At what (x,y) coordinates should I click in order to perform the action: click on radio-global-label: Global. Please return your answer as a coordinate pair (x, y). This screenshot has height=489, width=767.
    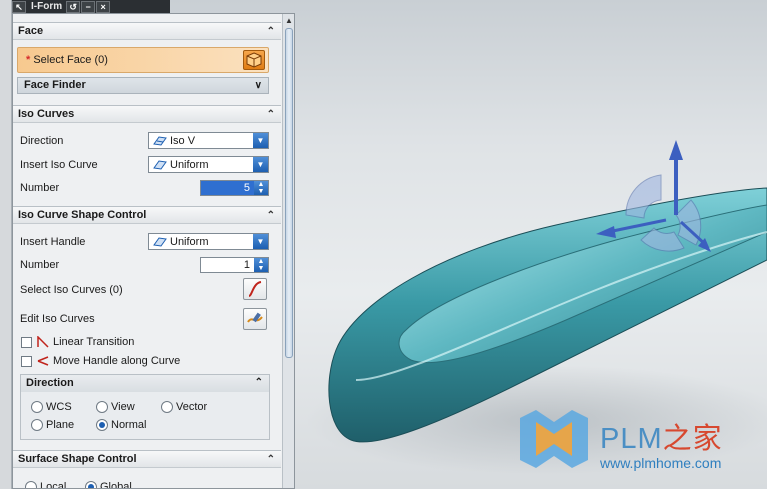
    Looking at the image, I should click on (116, 485).